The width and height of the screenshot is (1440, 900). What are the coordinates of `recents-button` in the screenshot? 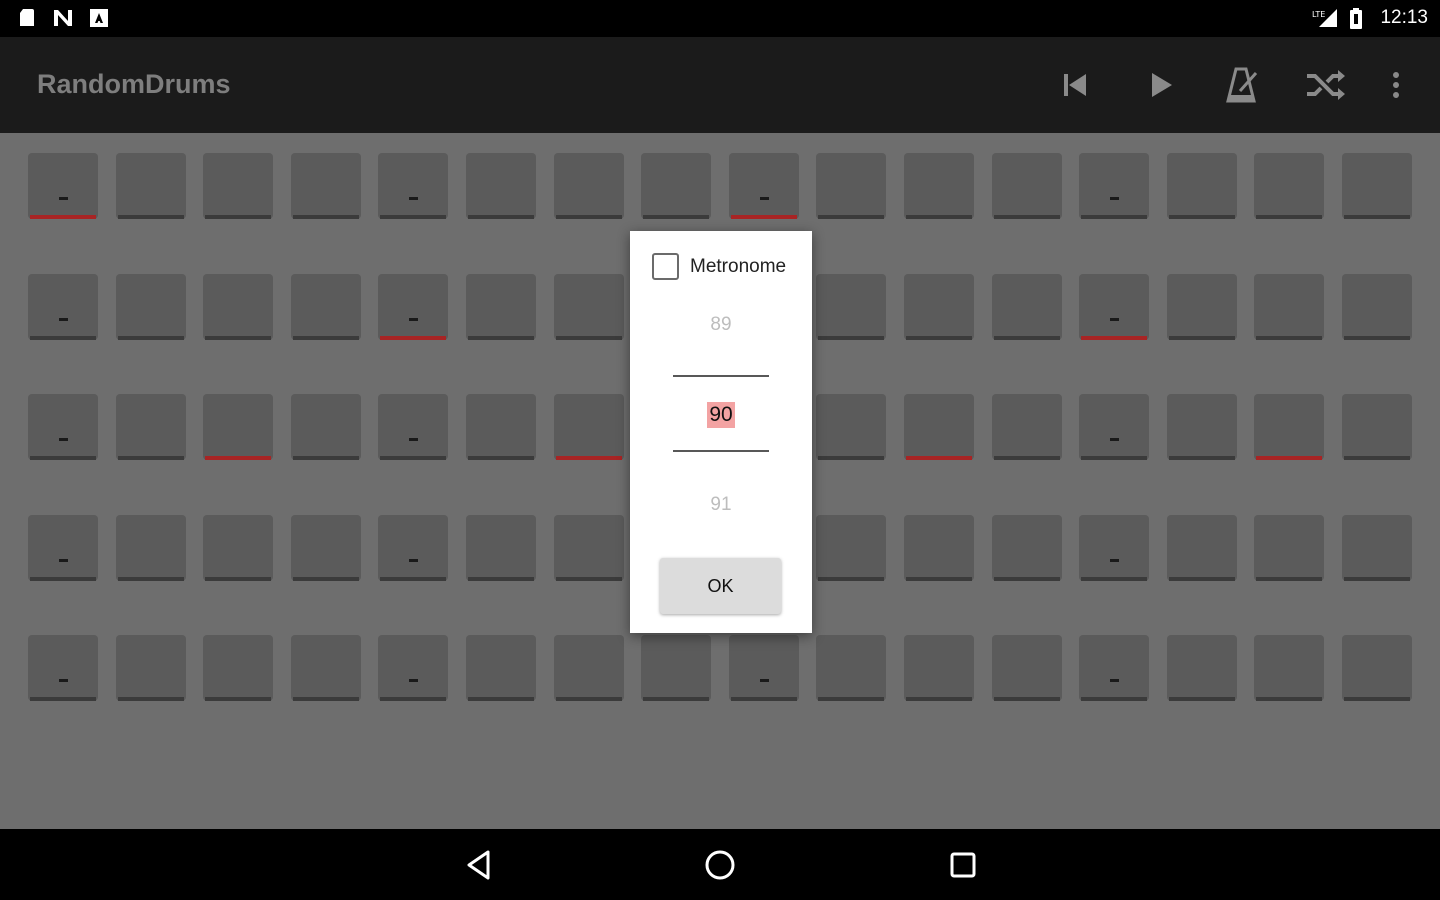 It's located at (963, 865).